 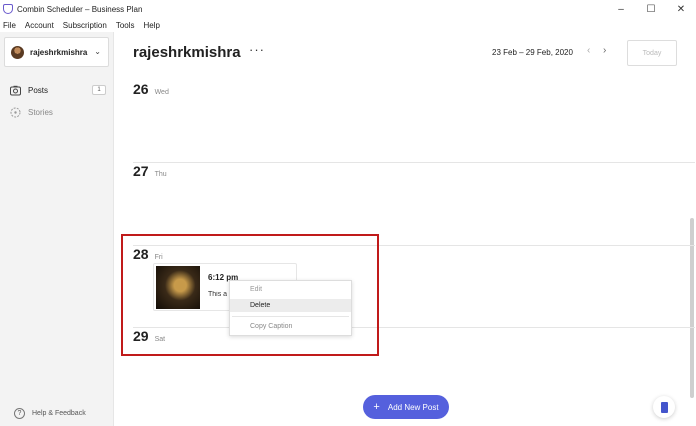 What do you see at coordinates (257, 49) in the screenshot?
I see `more-options-icon: ···` at bounding box center [257, 49].